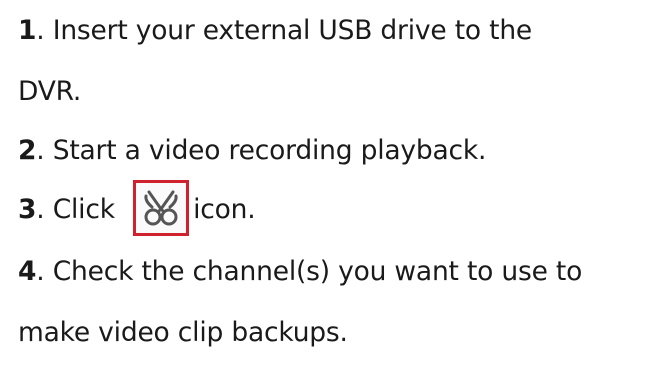  I want to click on step-3-number: 3, so click(27, 209).